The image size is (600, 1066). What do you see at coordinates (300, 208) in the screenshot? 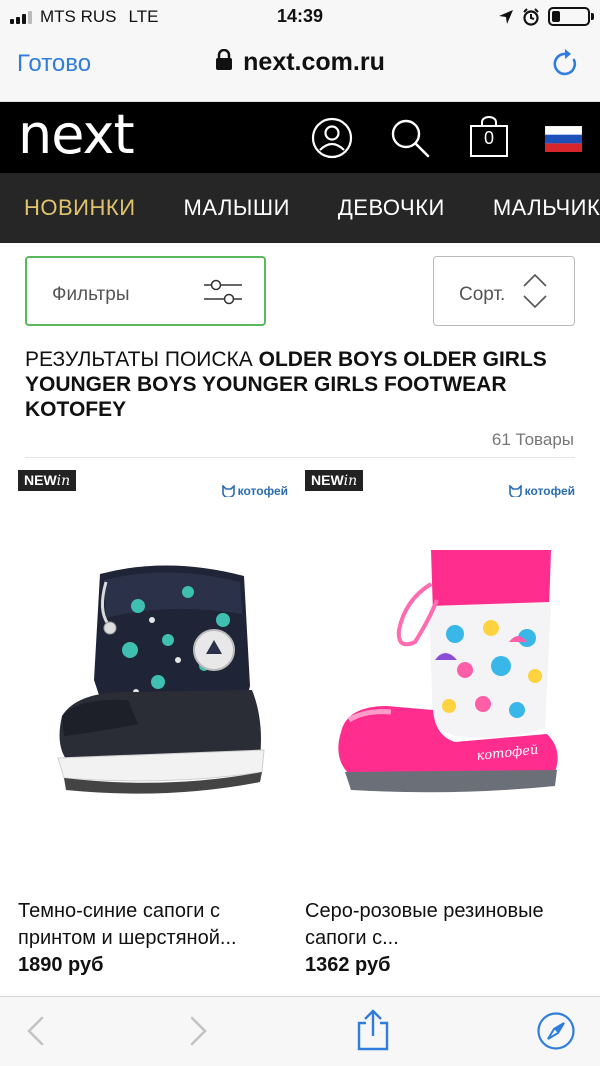
I see `category-nav: НОВИНКИ МАЛЫШИ ДЕВОЧКИ МАЛЬЧИКИ` at bounding box center [300, 208].